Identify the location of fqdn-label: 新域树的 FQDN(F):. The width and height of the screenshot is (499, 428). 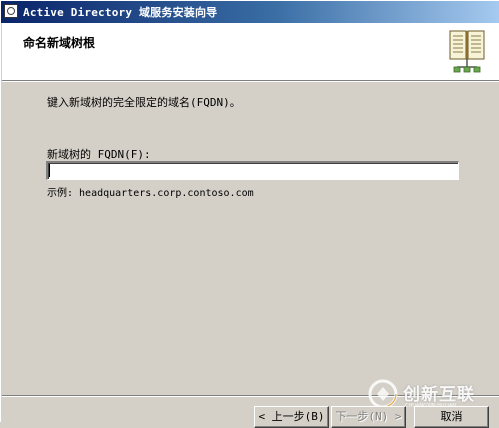
(99, 154).